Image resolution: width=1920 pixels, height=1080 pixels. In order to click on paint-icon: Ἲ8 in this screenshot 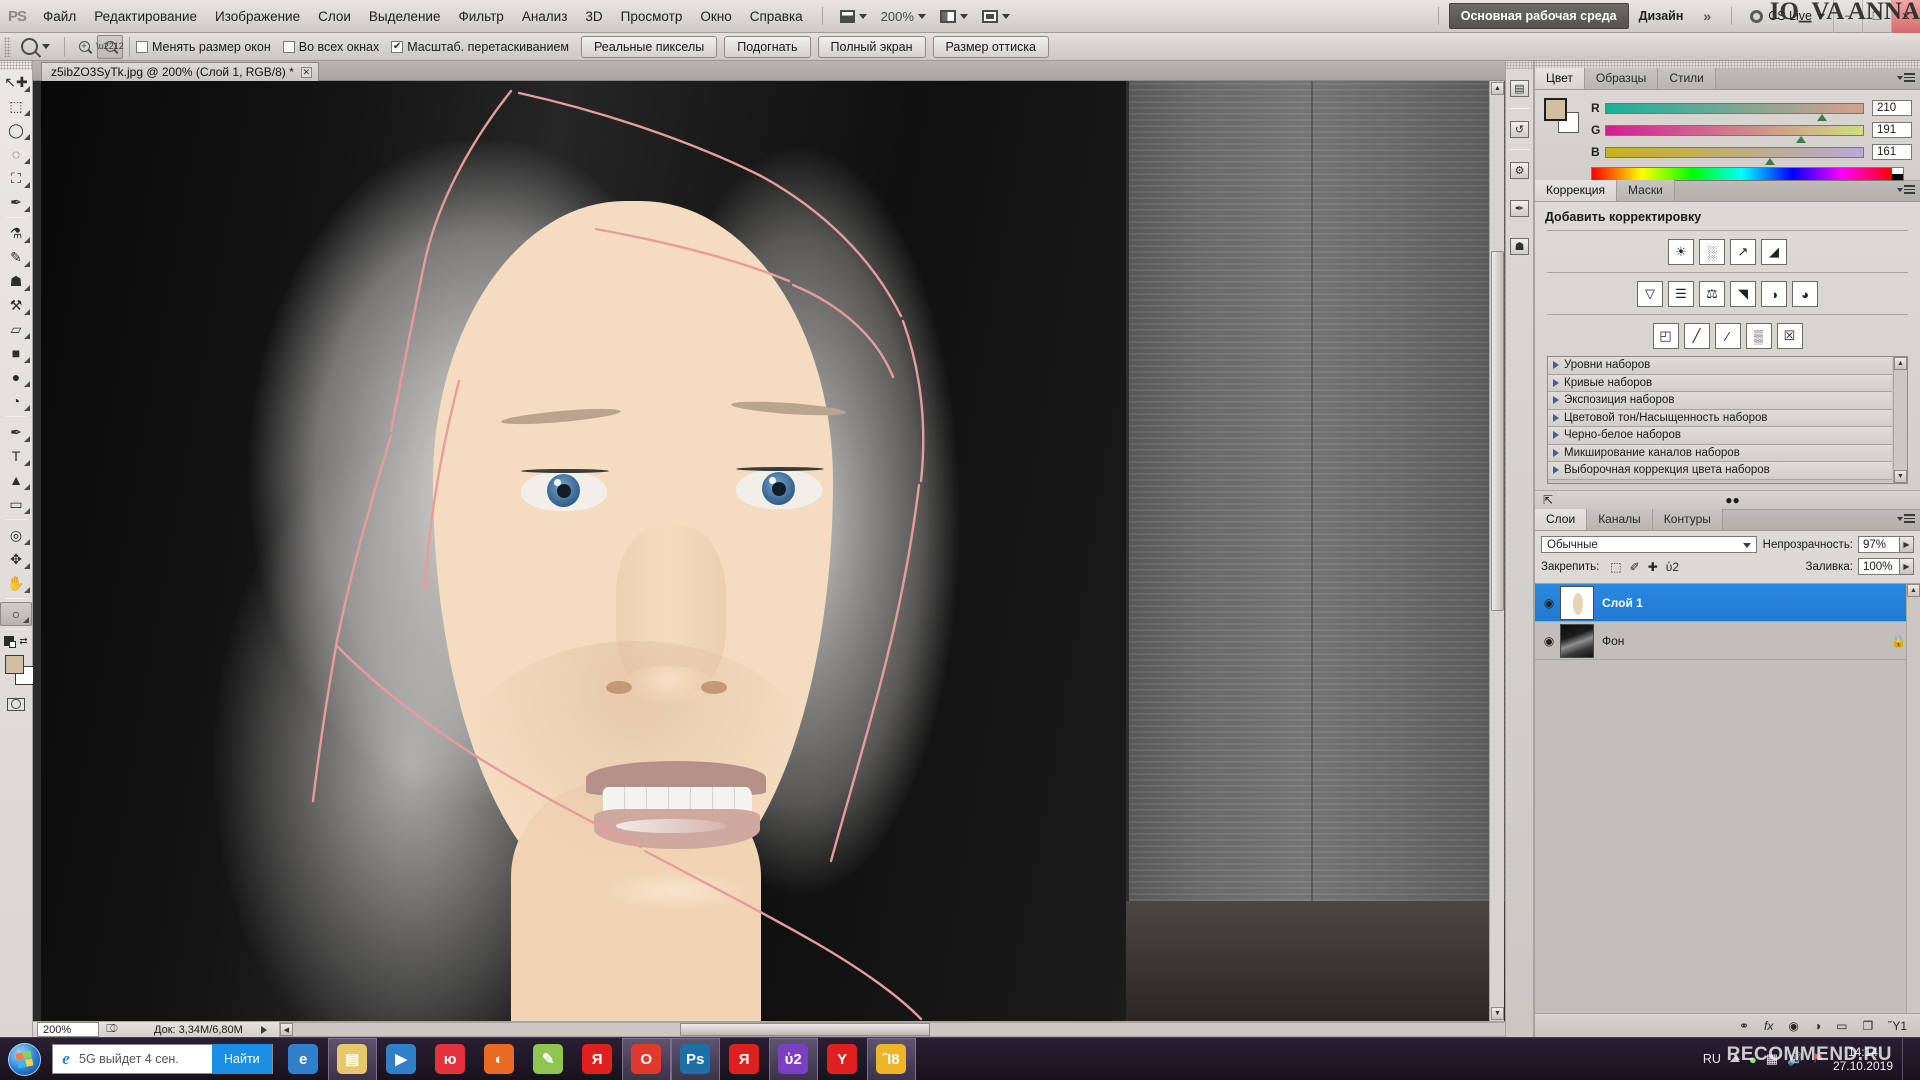, I will do `click(891, 1058)`.